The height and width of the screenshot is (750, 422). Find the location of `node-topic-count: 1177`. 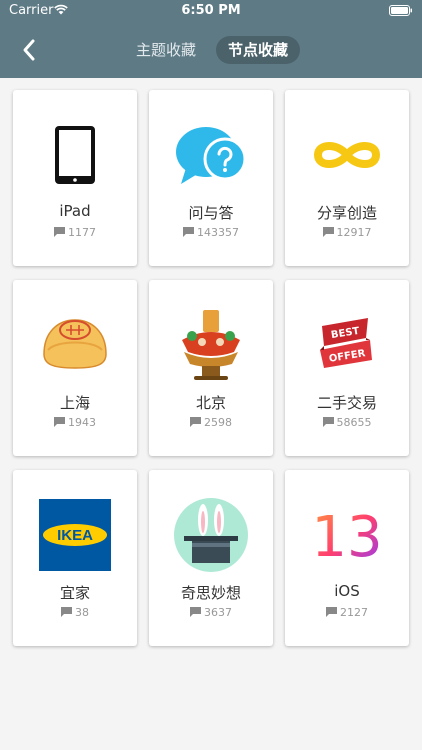

node-topic-count: 1177 is located at coordinates (75, 232).